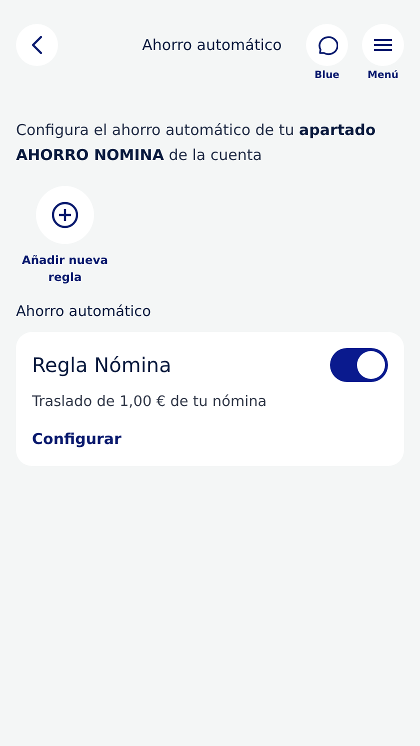  I want to click on menu-icon, so click(383, 45).